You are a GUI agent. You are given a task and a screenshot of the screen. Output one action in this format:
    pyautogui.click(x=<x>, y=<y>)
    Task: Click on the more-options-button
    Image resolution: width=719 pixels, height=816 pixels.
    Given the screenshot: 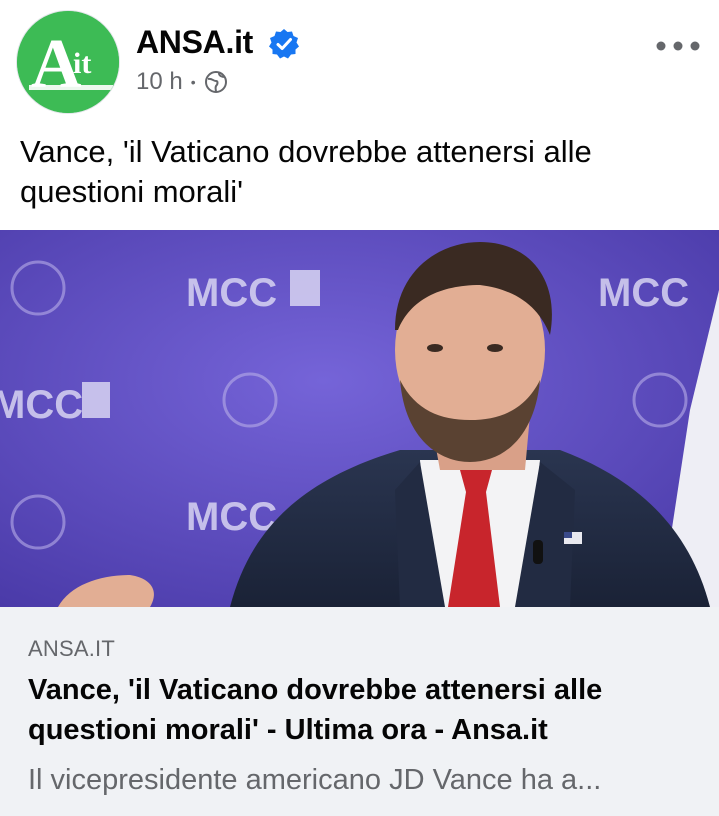 What is the action you would take?
    pyautogui.click(x=678, y=46)
    